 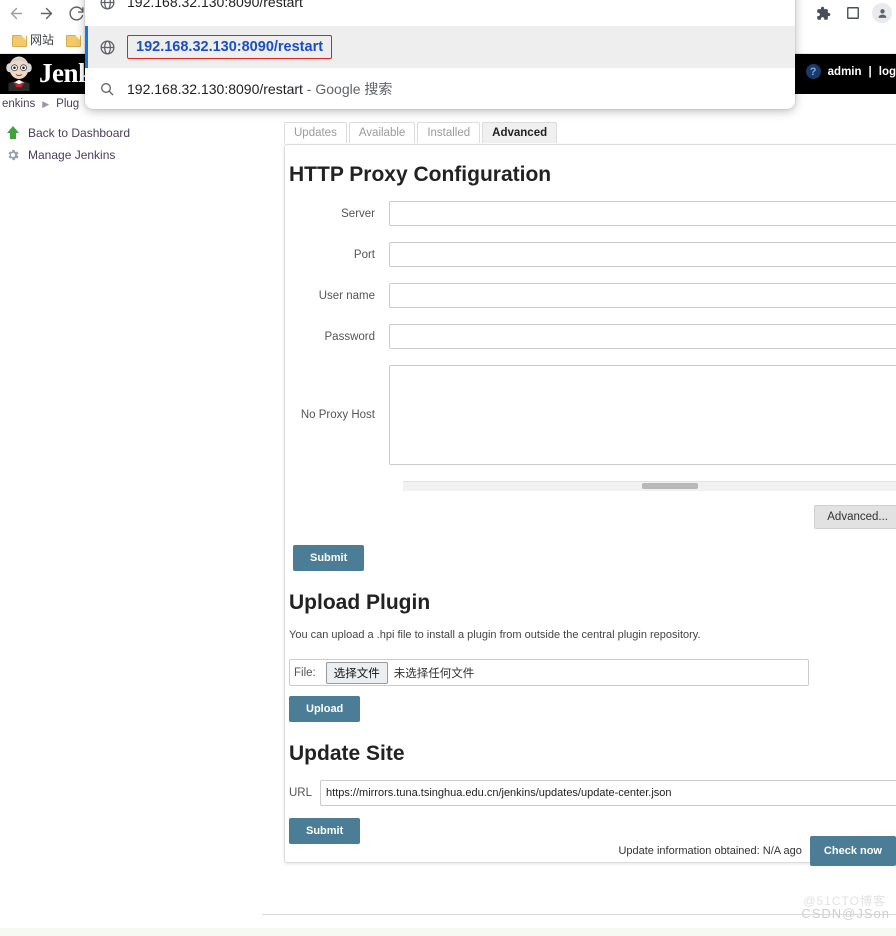 I want to click on bookmark-folder-websites: 网站, so click(x=33, y=39).